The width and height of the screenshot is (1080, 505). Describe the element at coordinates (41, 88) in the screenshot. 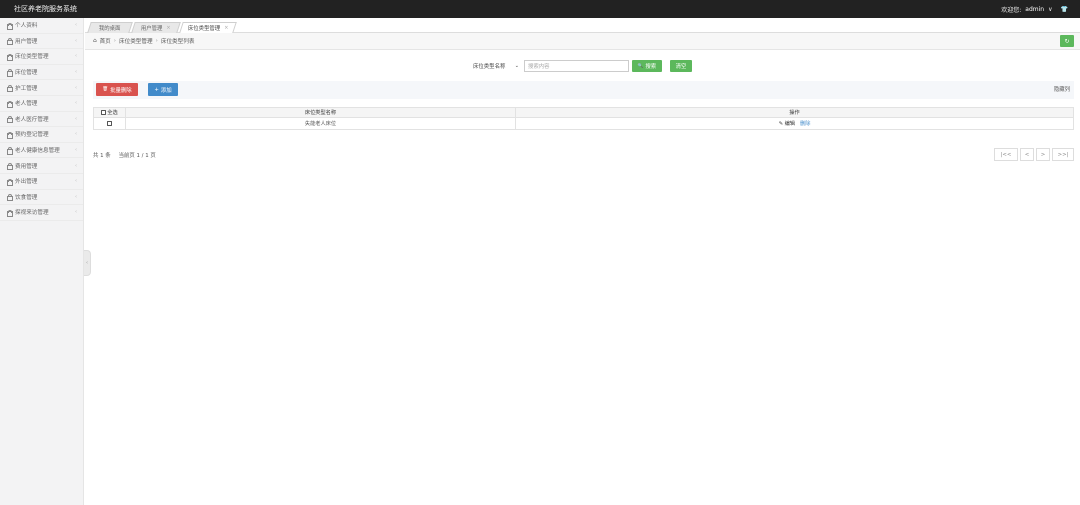

I see `sidebar-item-caregivers: 护工管理 ‹` at that location.